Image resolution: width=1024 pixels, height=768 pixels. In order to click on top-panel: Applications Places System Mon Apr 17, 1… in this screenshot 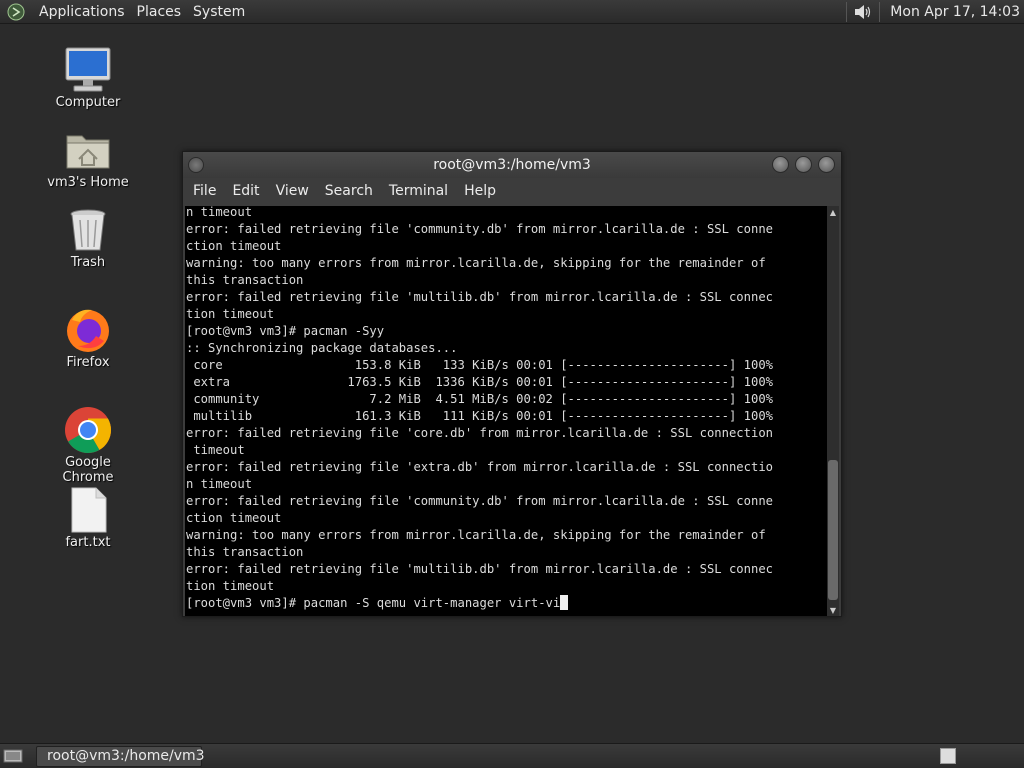, I will do `click(512, 12)`.